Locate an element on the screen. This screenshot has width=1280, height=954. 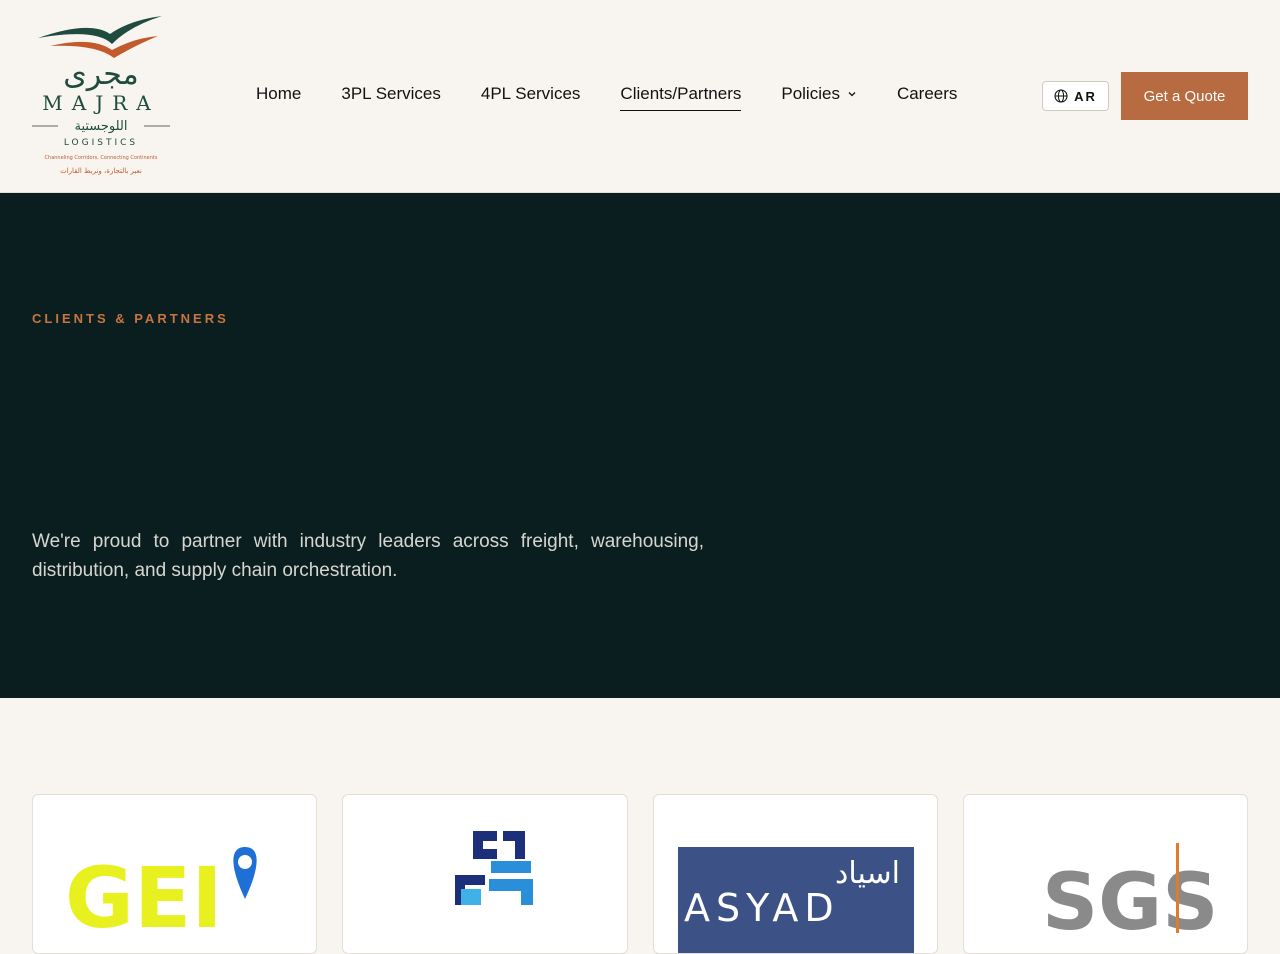
language-label: AR is located at coordinates (1085, 96).